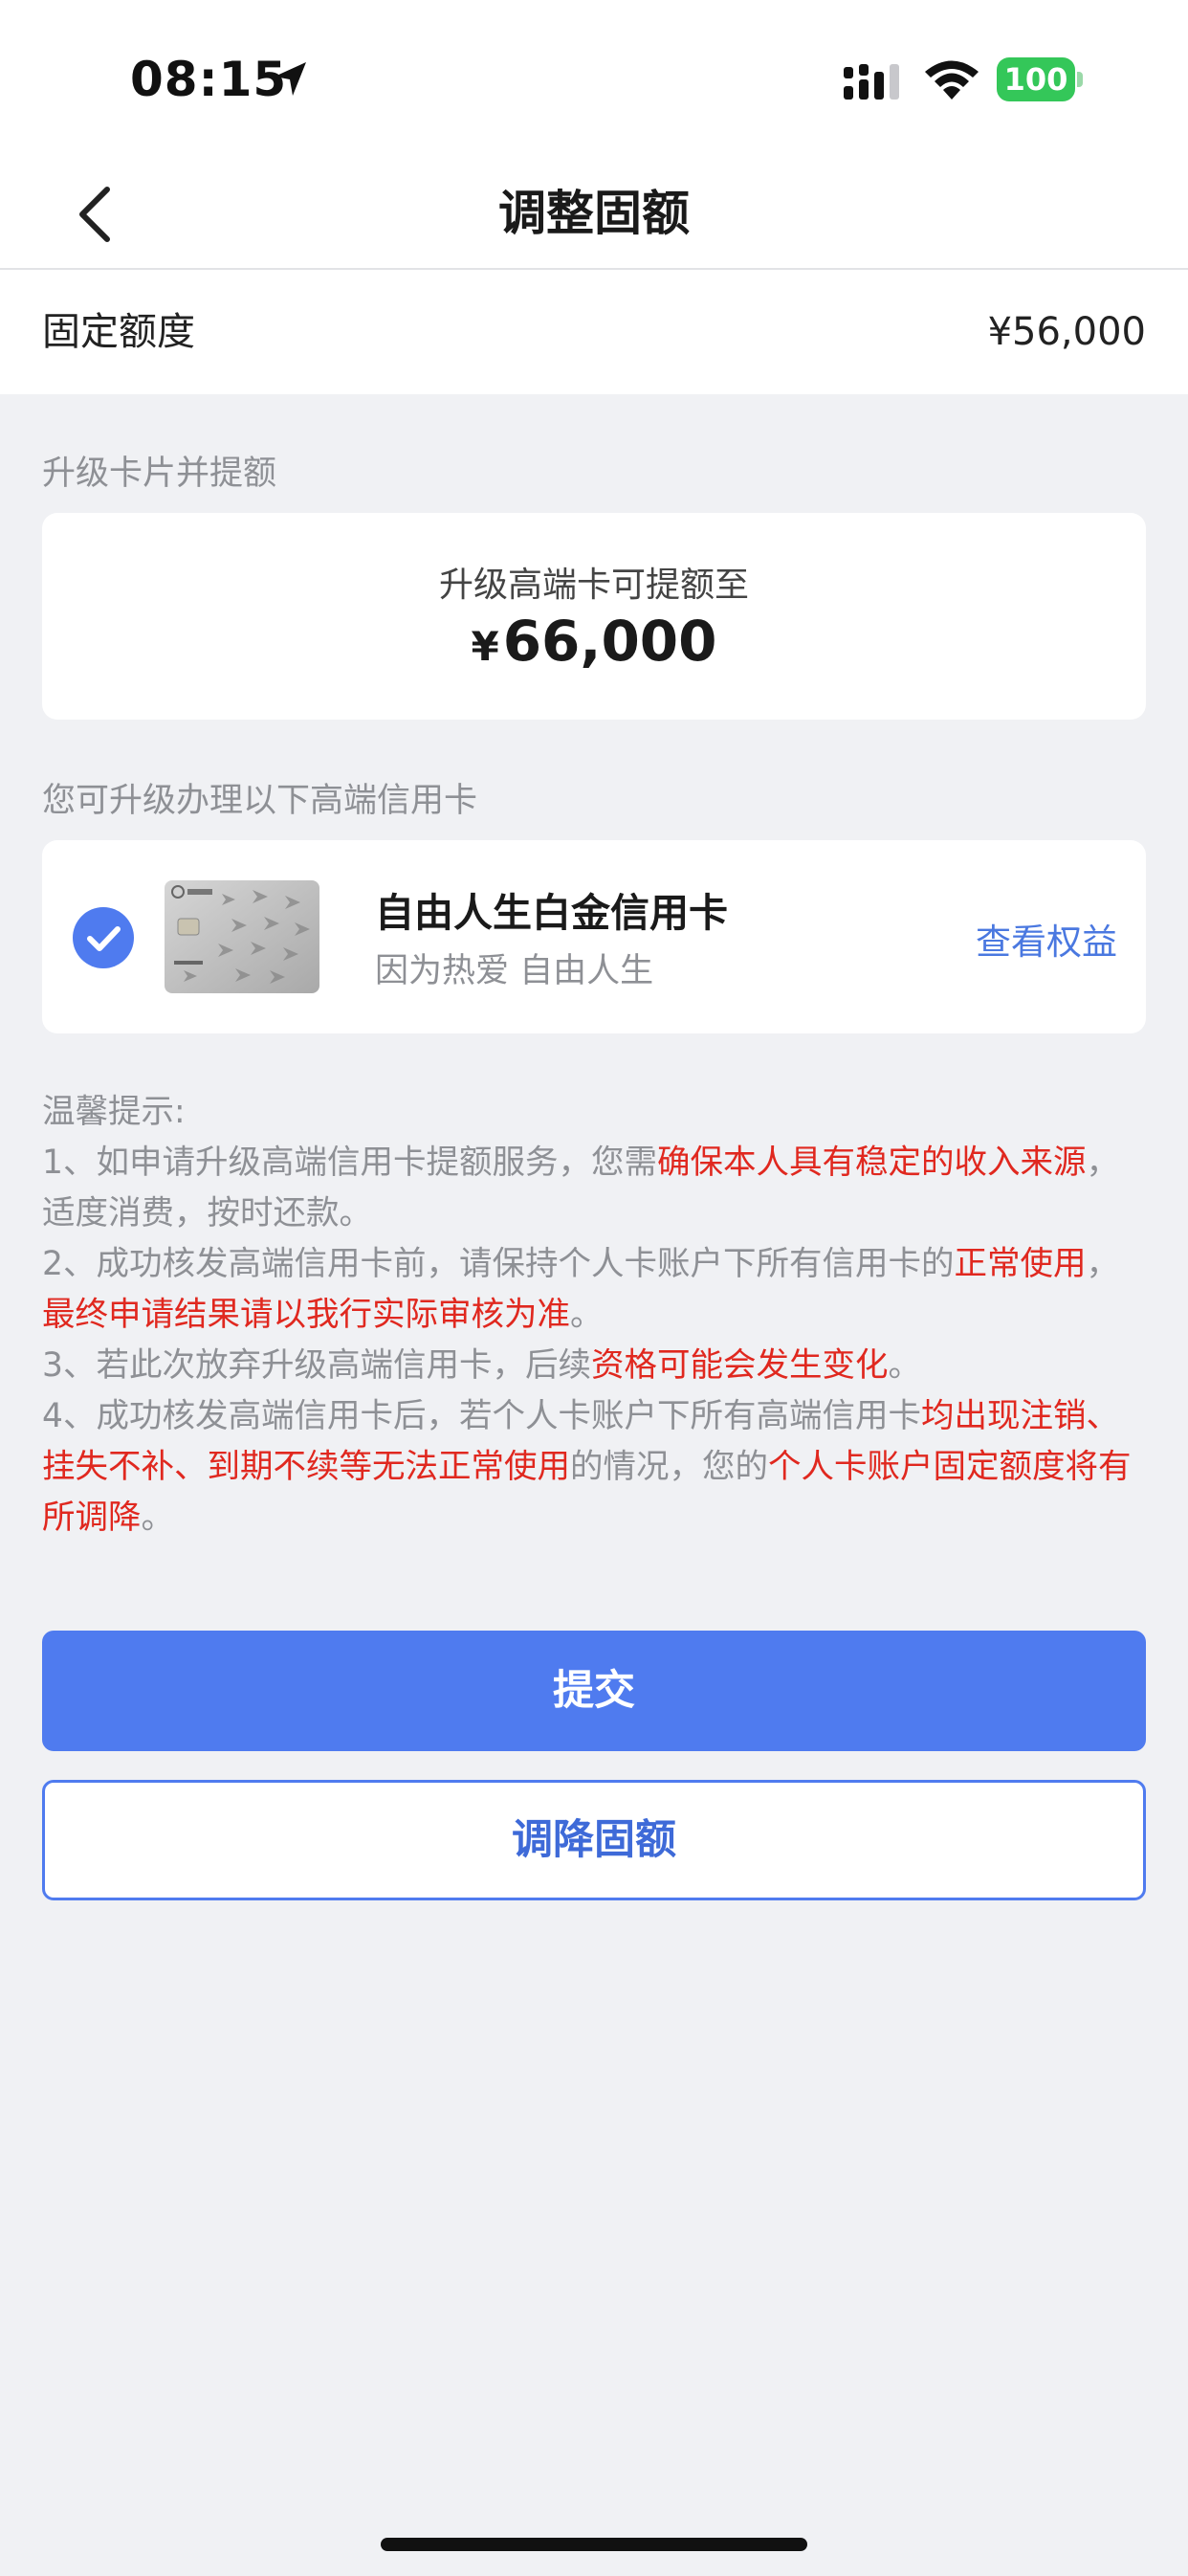 The width and height of the screenshot is (1188, 2576). Describe the element at coordinates (1035, 79) in the screenshot. I see `battery-level: 100` at that location.